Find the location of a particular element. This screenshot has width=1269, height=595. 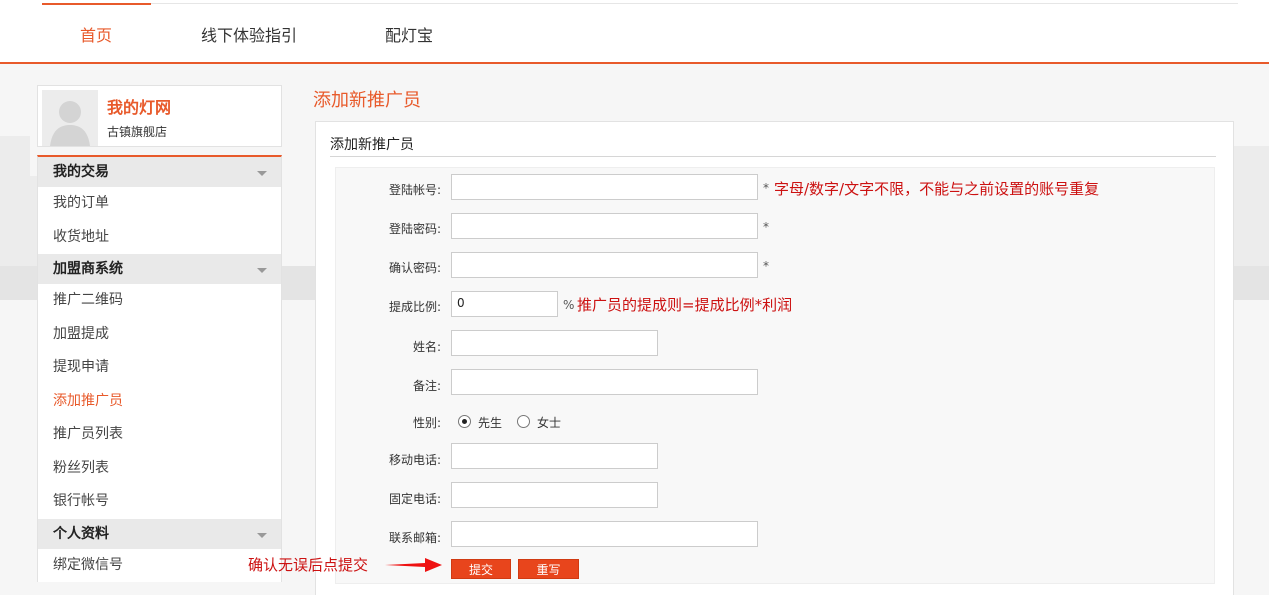

commission-ratio-label: 提成比例: is located at coordinates (414, 307).